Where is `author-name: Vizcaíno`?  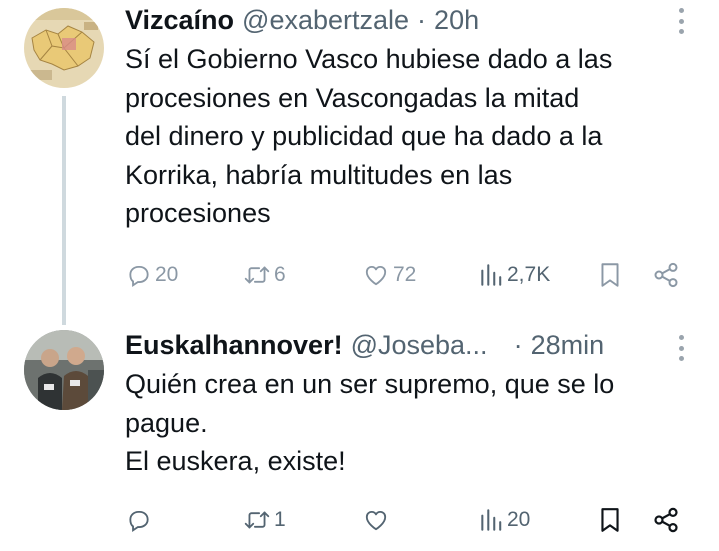
author-name: Vizcaíno is located at coordinates (179, 20).